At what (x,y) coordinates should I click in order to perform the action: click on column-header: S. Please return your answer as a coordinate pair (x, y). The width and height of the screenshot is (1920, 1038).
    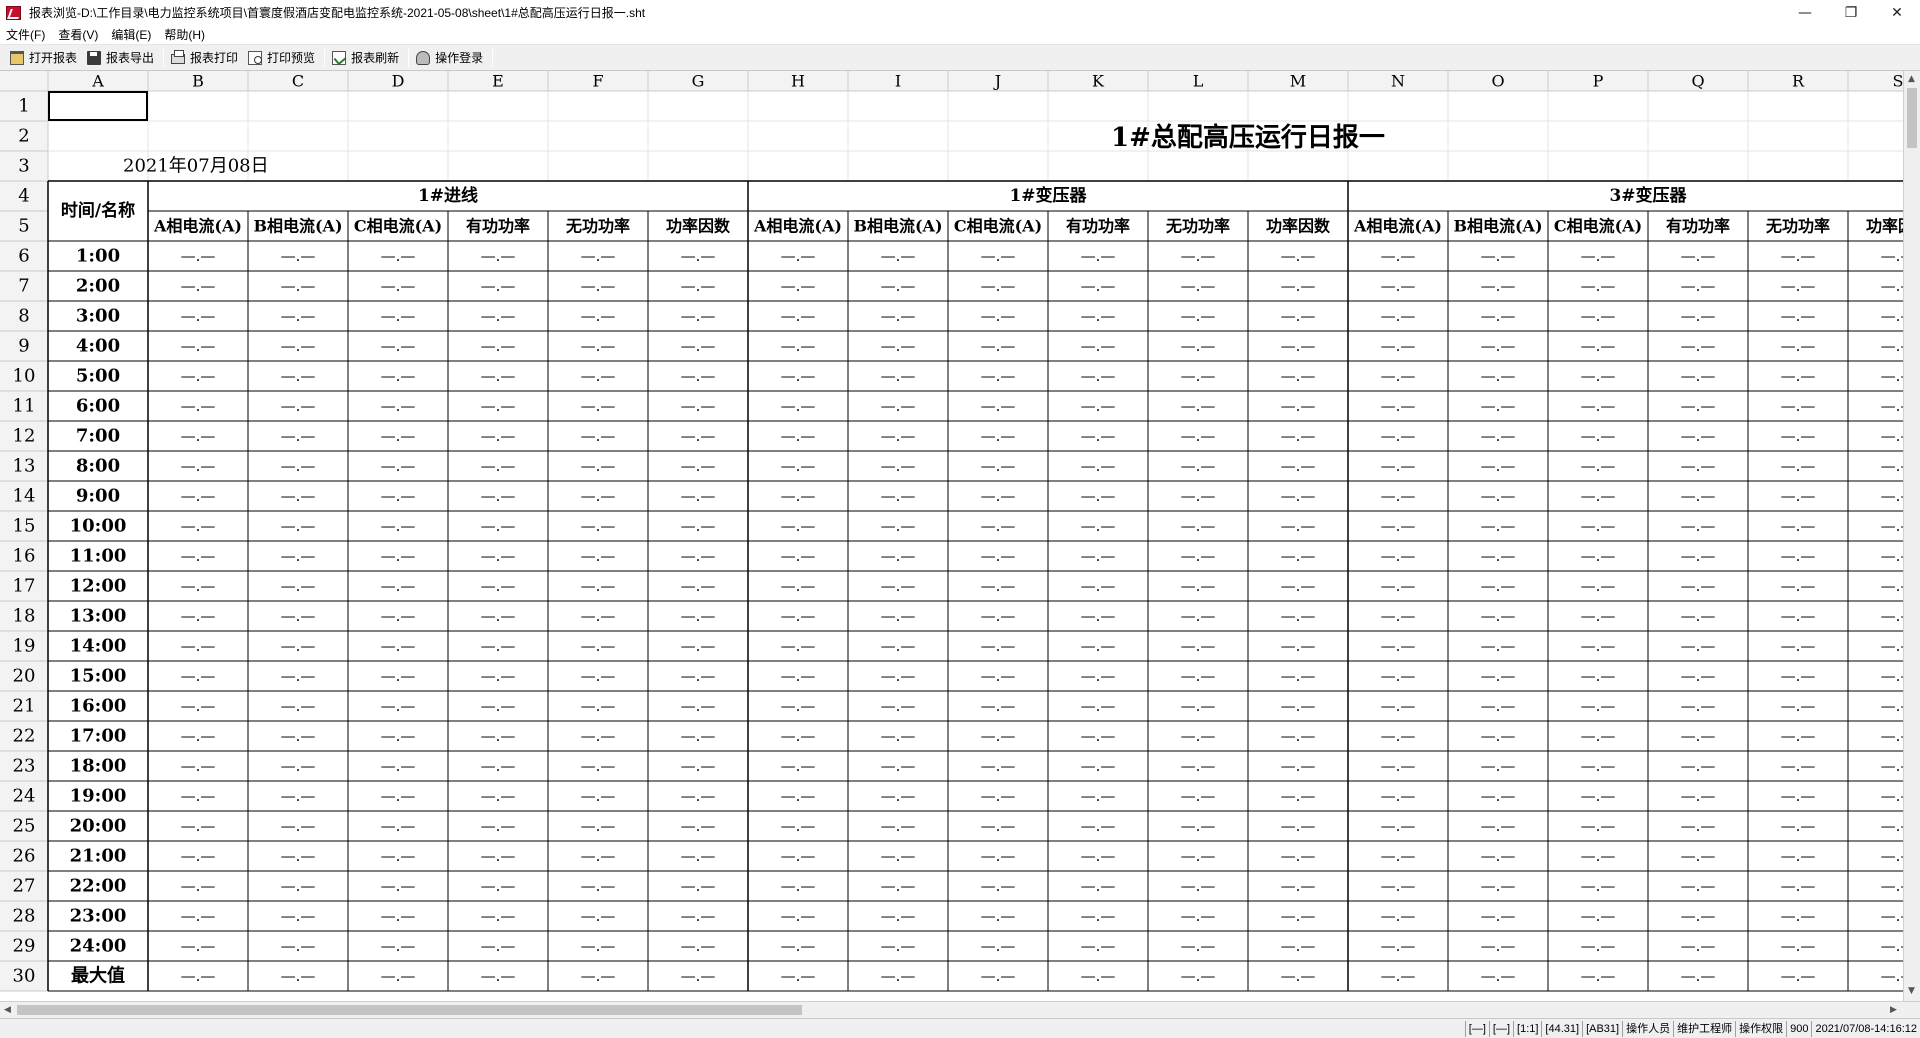
    Looking at the image, I should click on (1898, 81).